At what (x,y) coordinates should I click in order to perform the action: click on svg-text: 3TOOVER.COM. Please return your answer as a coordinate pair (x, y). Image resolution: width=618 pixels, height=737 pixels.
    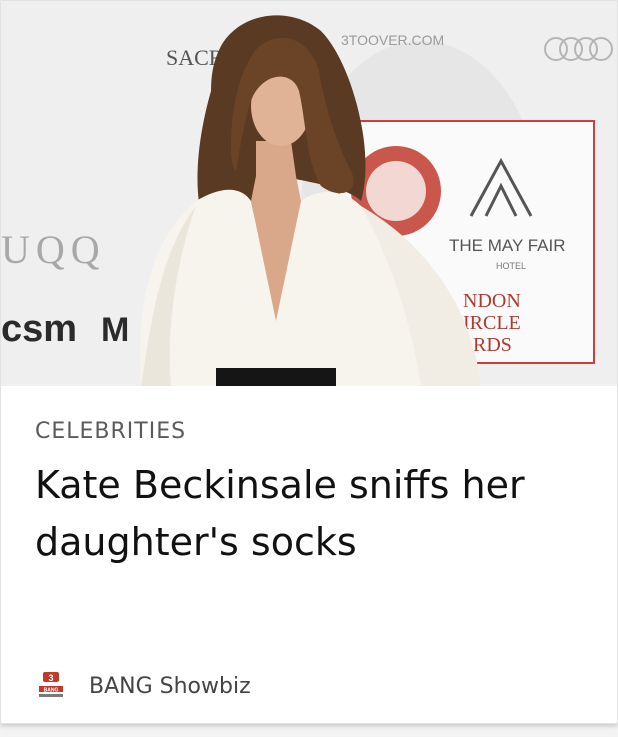
    Looking at the image, I should click on (392, 40).